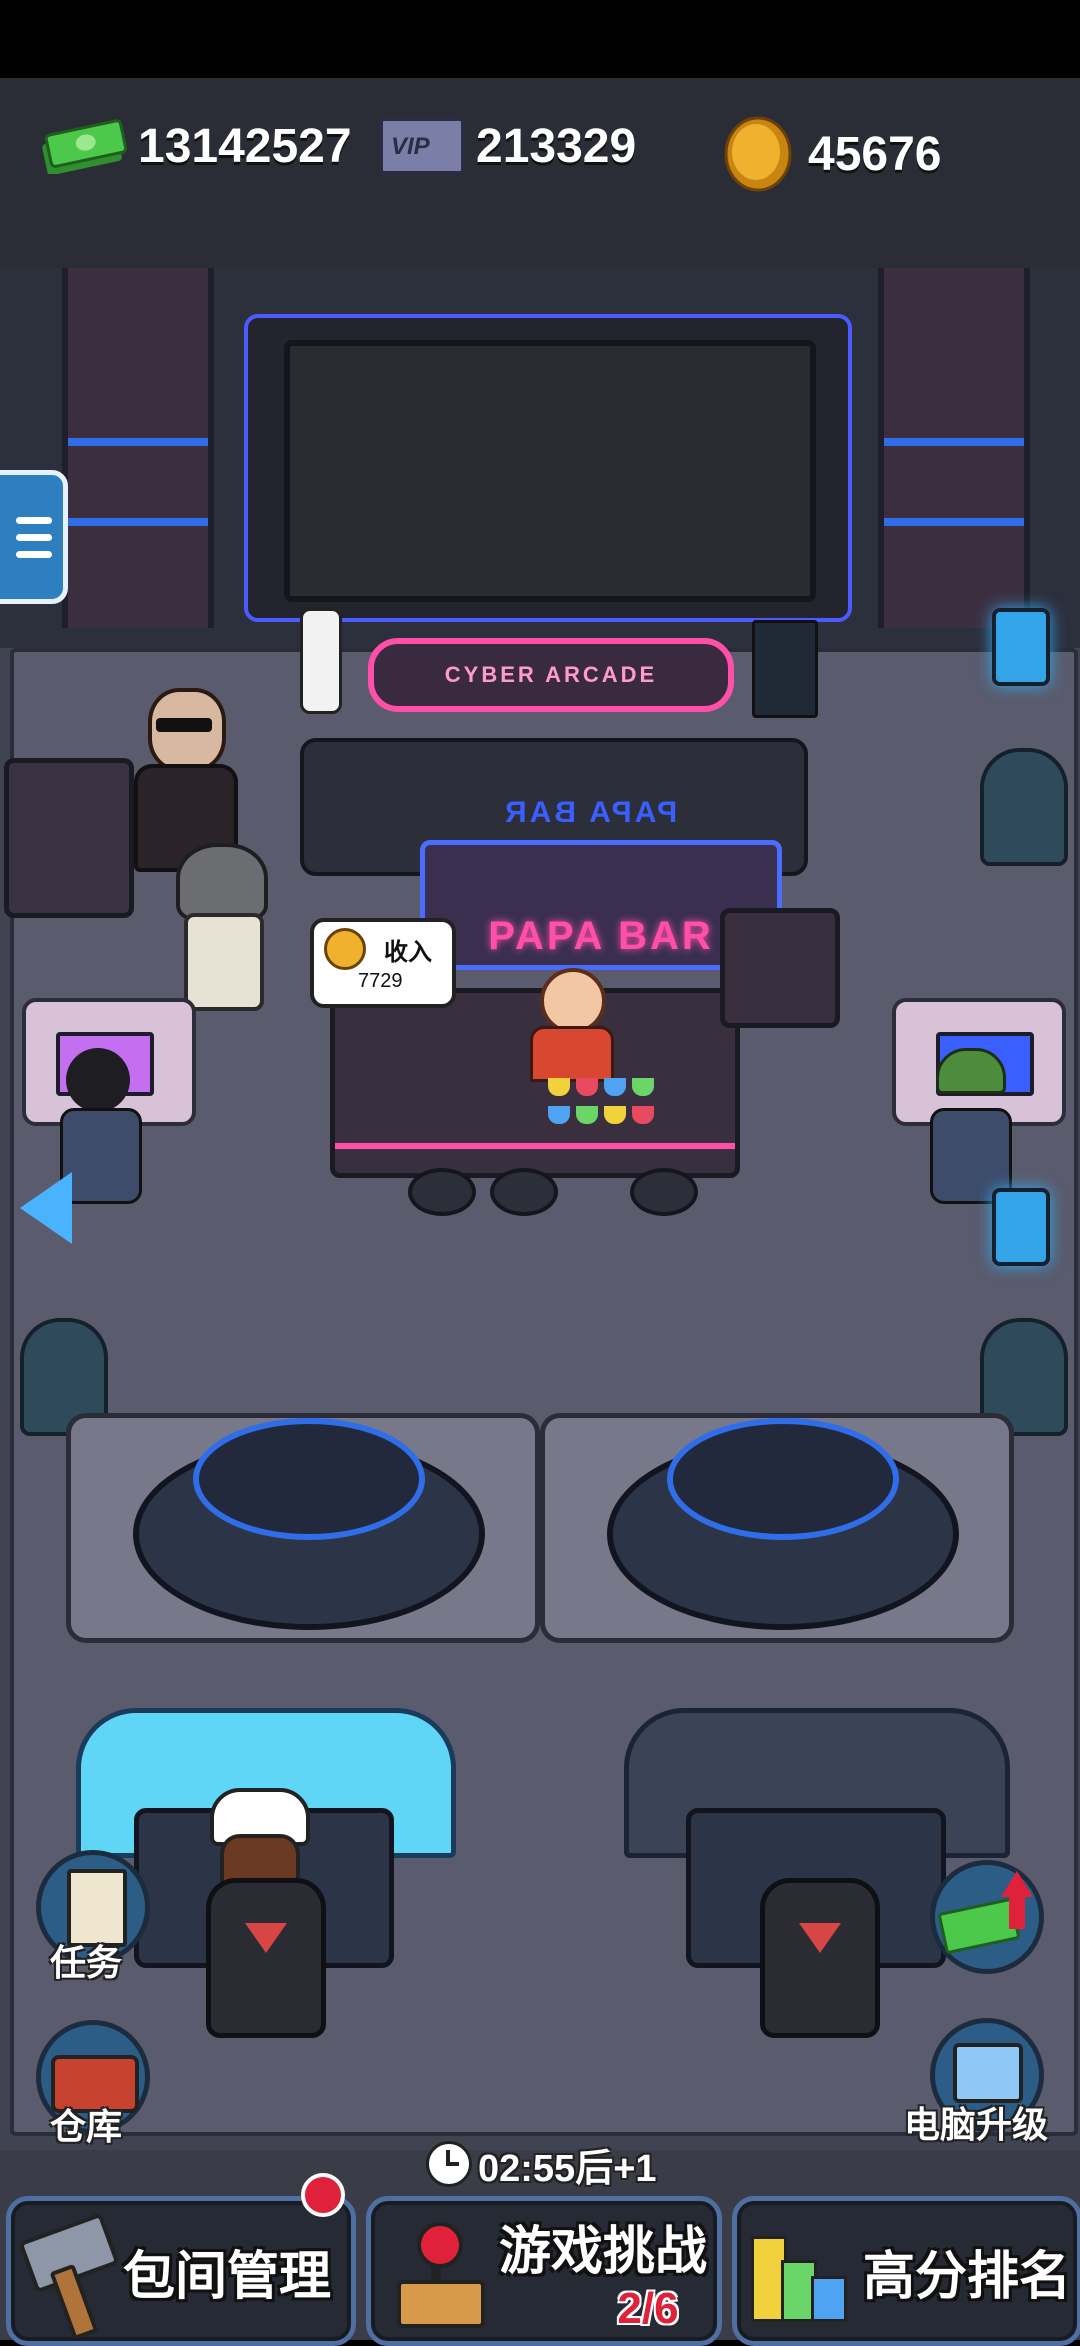 Image resolution: width=1080 pixels, height=2346 pixels. Describe the element at coordinates (437, 2272) in the screenshot. I see `joystick-icon` at that location.